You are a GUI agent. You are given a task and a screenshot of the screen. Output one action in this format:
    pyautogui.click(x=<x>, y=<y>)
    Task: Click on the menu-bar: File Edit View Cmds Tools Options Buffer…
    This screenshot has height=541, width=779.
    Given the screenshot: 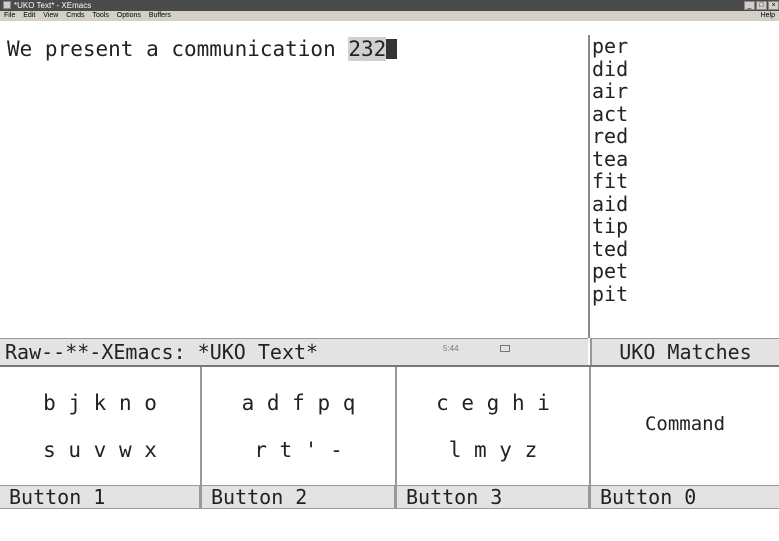 What is the action you would take?
    pyautogui.click(x=389, y=16)
    